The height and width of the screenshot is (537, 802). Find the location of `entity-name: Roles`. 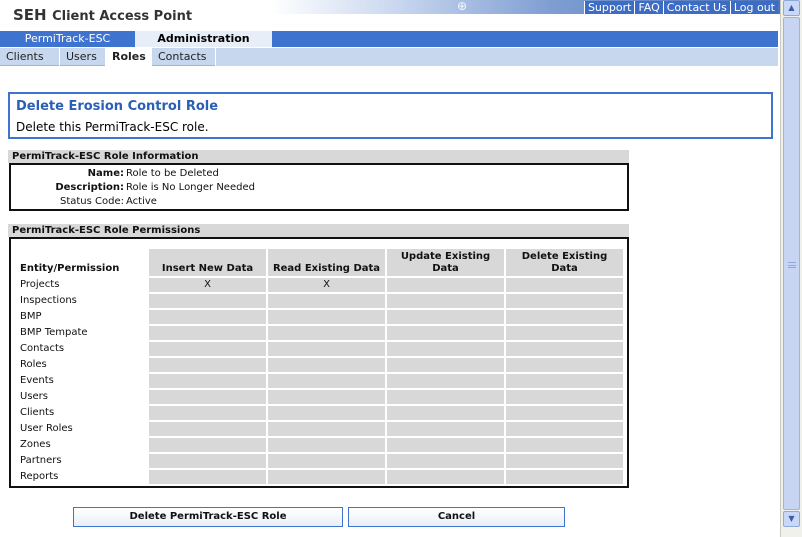

entity-name: Roles is located at coordinates (83, 365).